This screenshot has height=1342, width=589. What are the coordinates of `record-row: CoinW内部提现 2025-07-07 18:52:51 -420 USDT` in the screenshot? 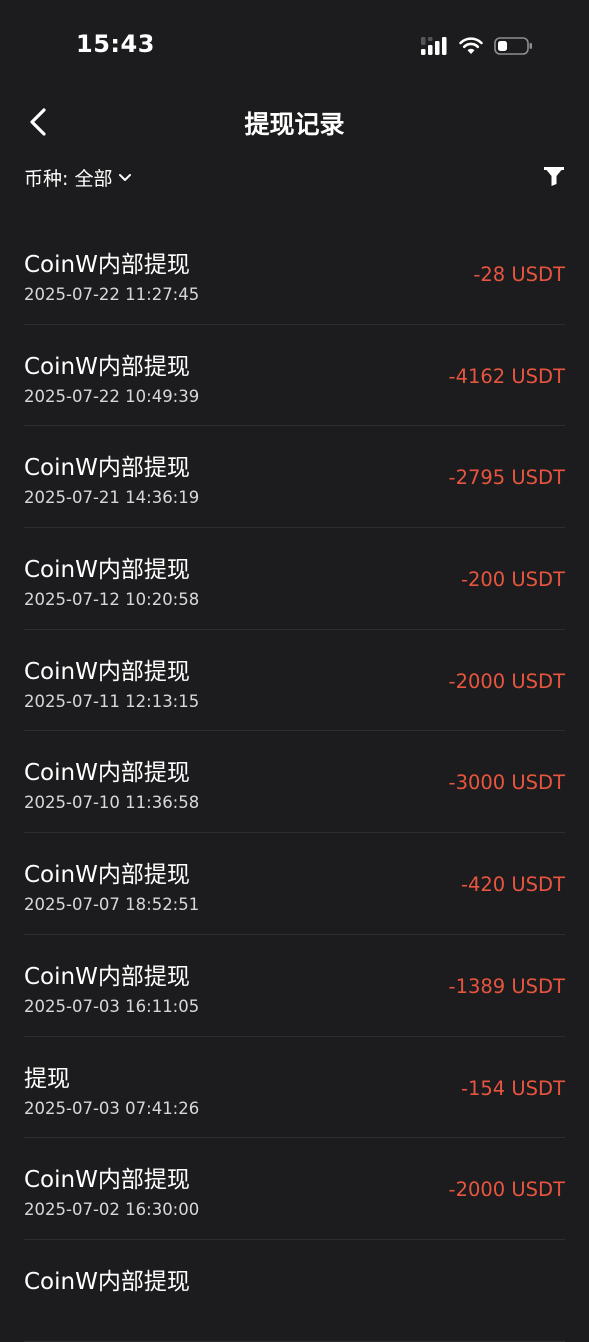 It's located at (294, 884).